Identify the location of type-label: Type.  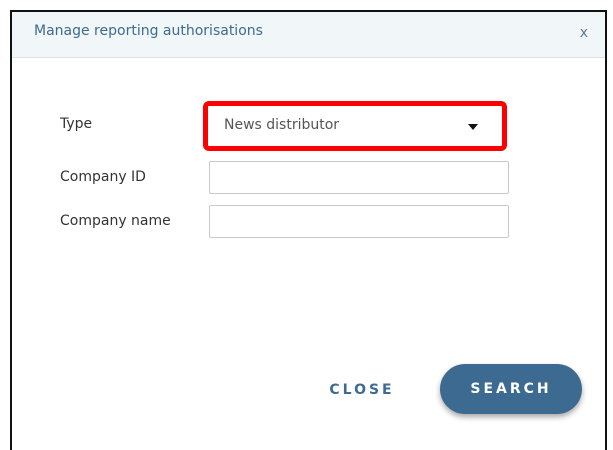
(76, 124).